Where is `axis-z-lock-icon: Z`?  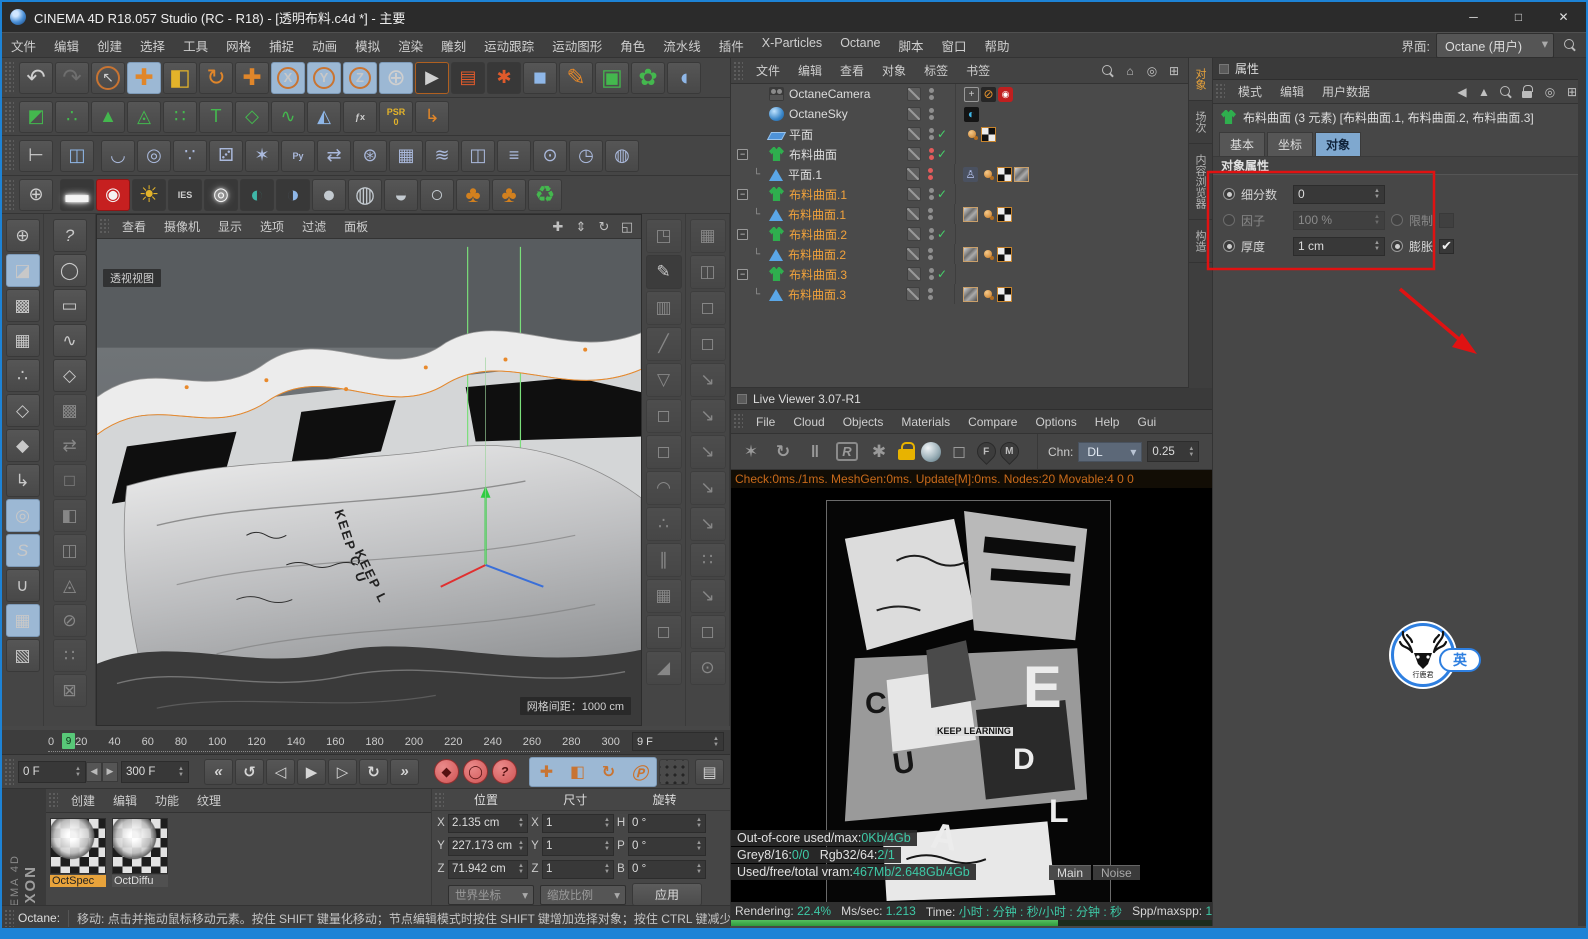
axis-z-lock-icon: Z is located at coordinates (360, 77).